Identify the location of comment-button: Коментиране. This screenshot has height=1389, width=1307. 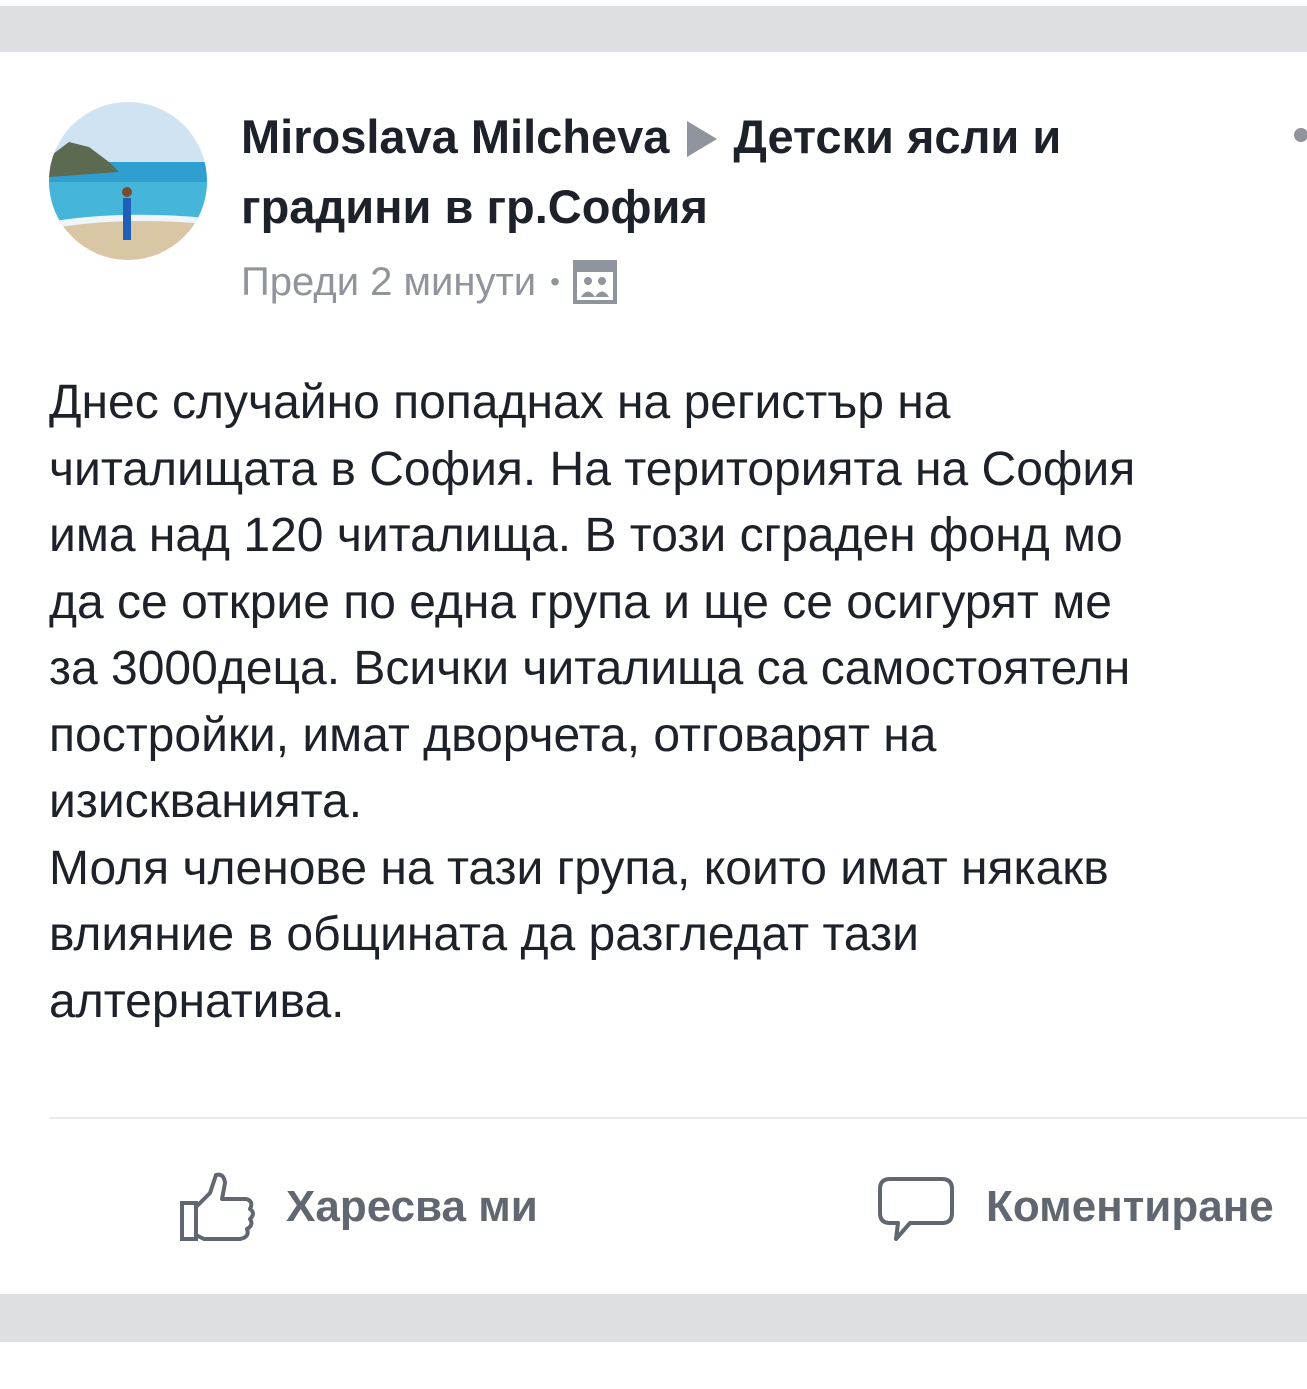
(1075, 1207).